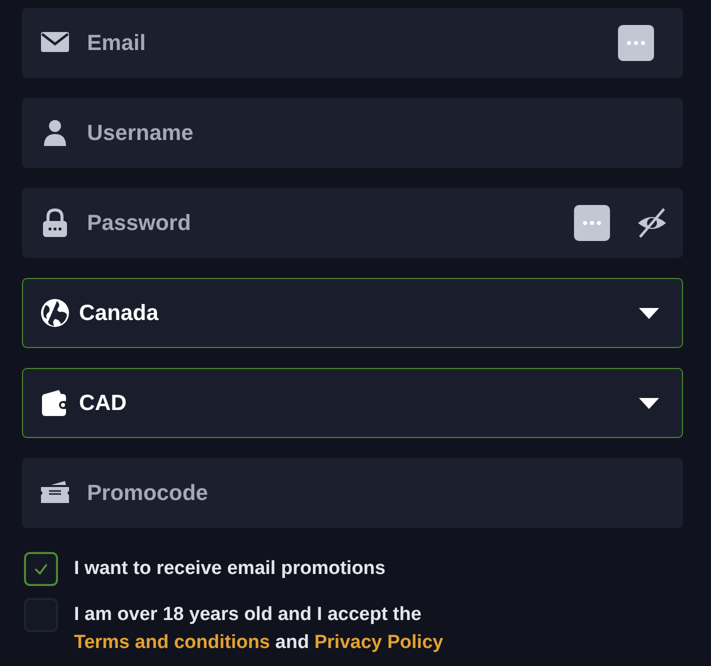  What do you see at coordinates (172, 642) in the screenshot?
I see `link: Terms and conditions` at bounding box center [172, 642].